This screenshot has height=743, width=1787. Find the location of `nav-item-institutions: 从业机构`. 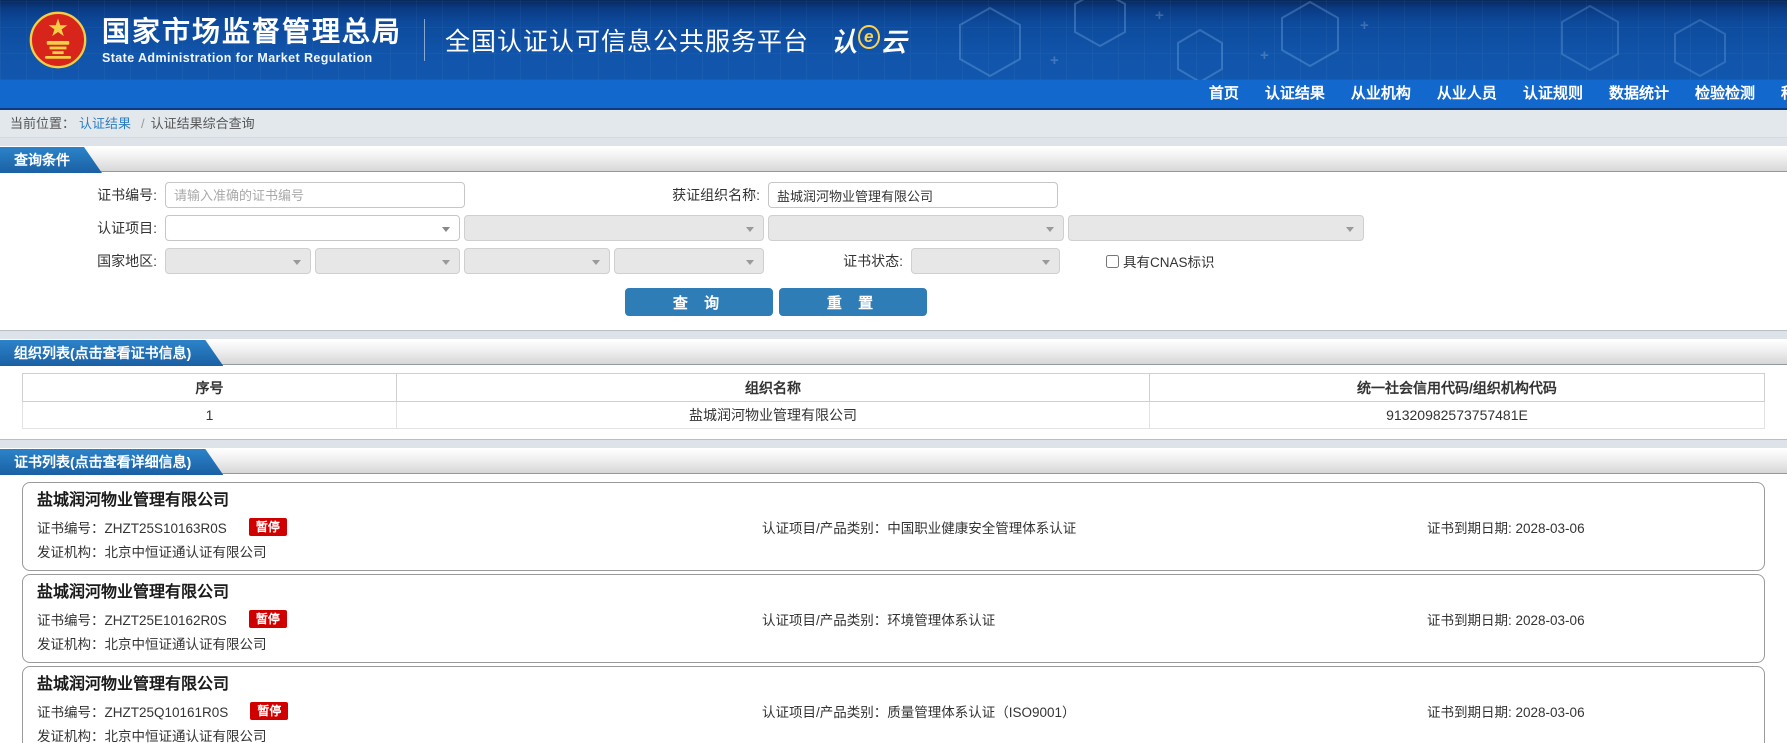

nav-item-institutions: 从业机构 is located at coordinates (1381, 94).